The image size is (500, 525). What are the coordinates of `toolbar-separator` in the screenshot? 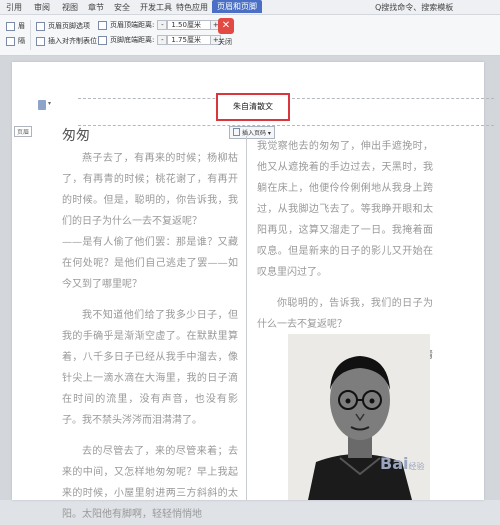 It's located at (30, 35).